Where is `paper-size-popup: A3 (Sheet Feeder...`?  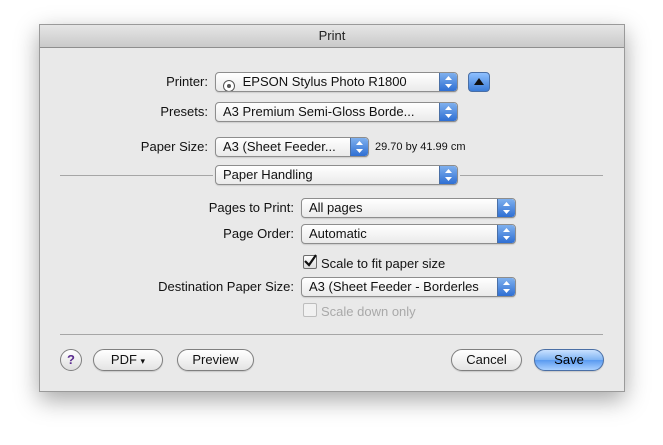 paper-size-popup: A3 (Sheet Feeder... is located at coordinates (292, 147).